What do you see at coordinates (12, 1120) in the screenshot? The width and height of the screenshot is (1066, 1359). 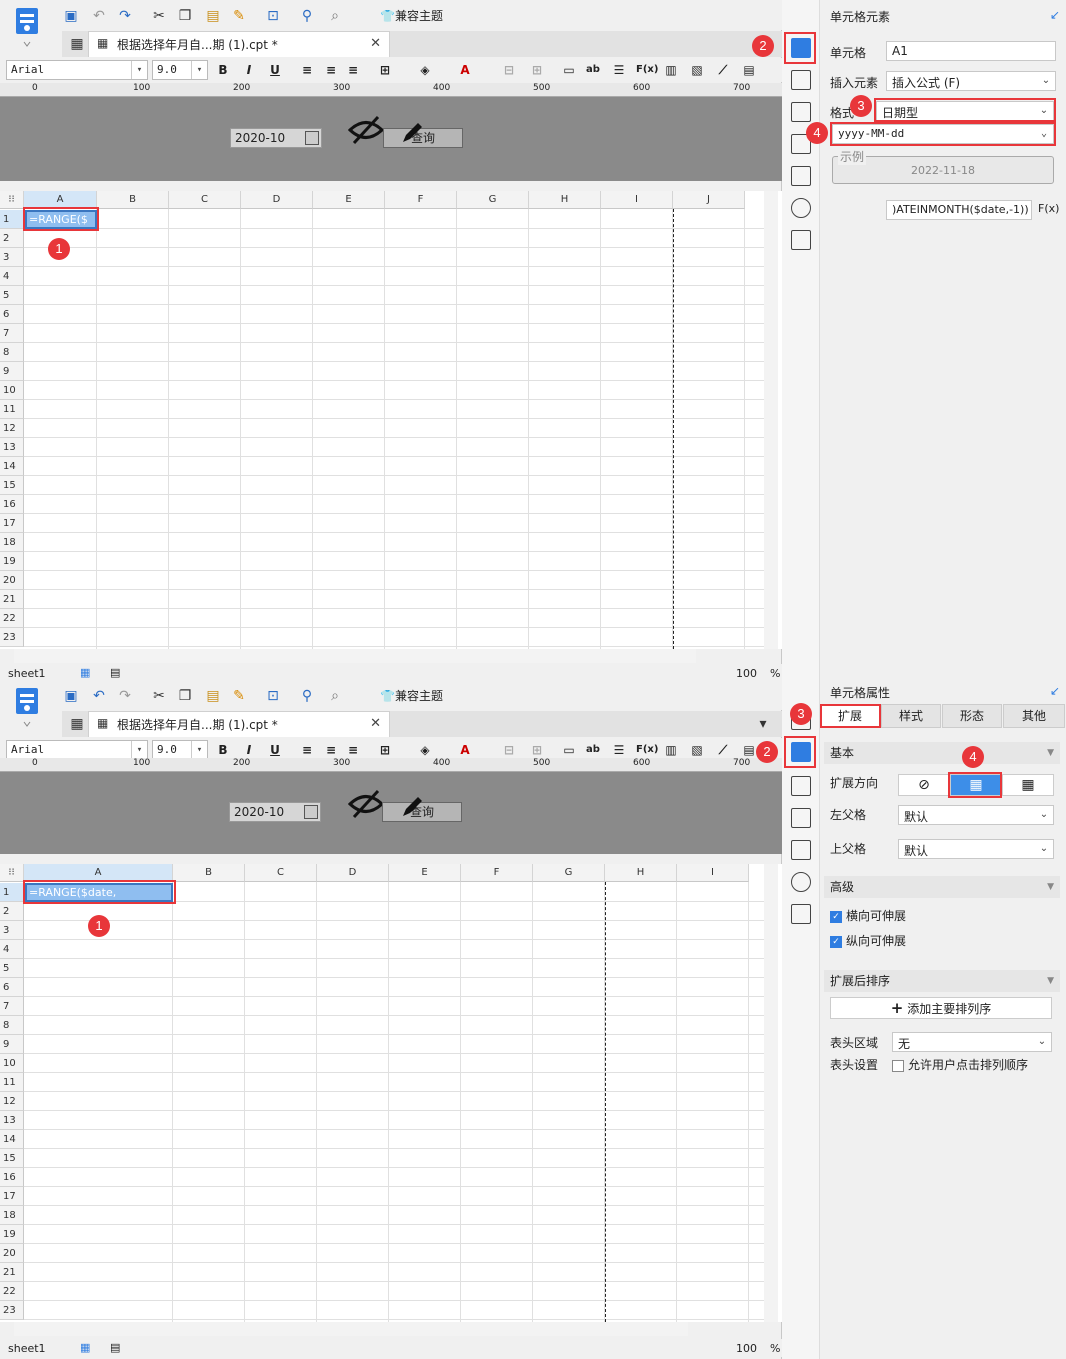 I see `row-header-13: 13` at bounding box center [12, 1120].